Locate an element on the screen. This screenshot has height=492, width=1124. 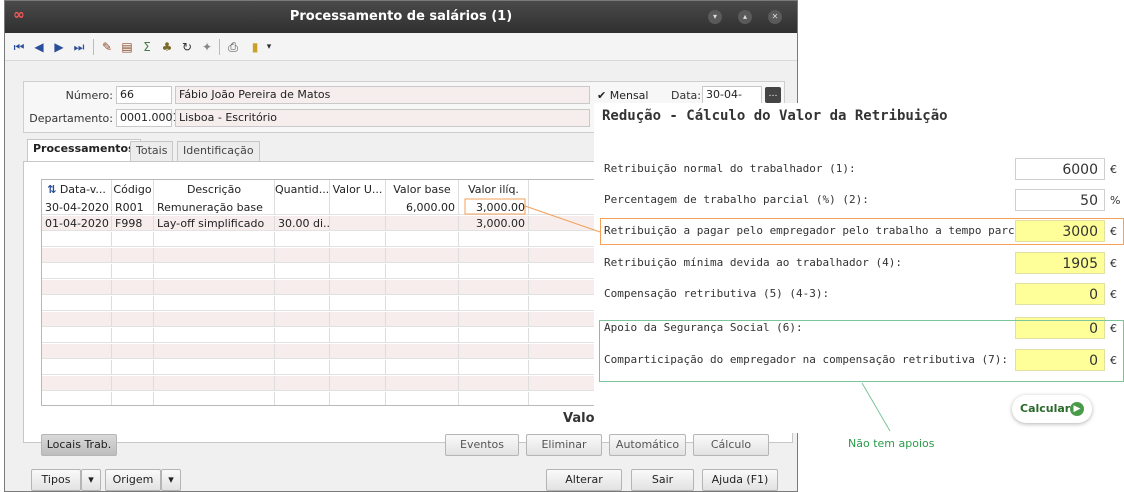
connector-green is located at coordinates (876, 407).